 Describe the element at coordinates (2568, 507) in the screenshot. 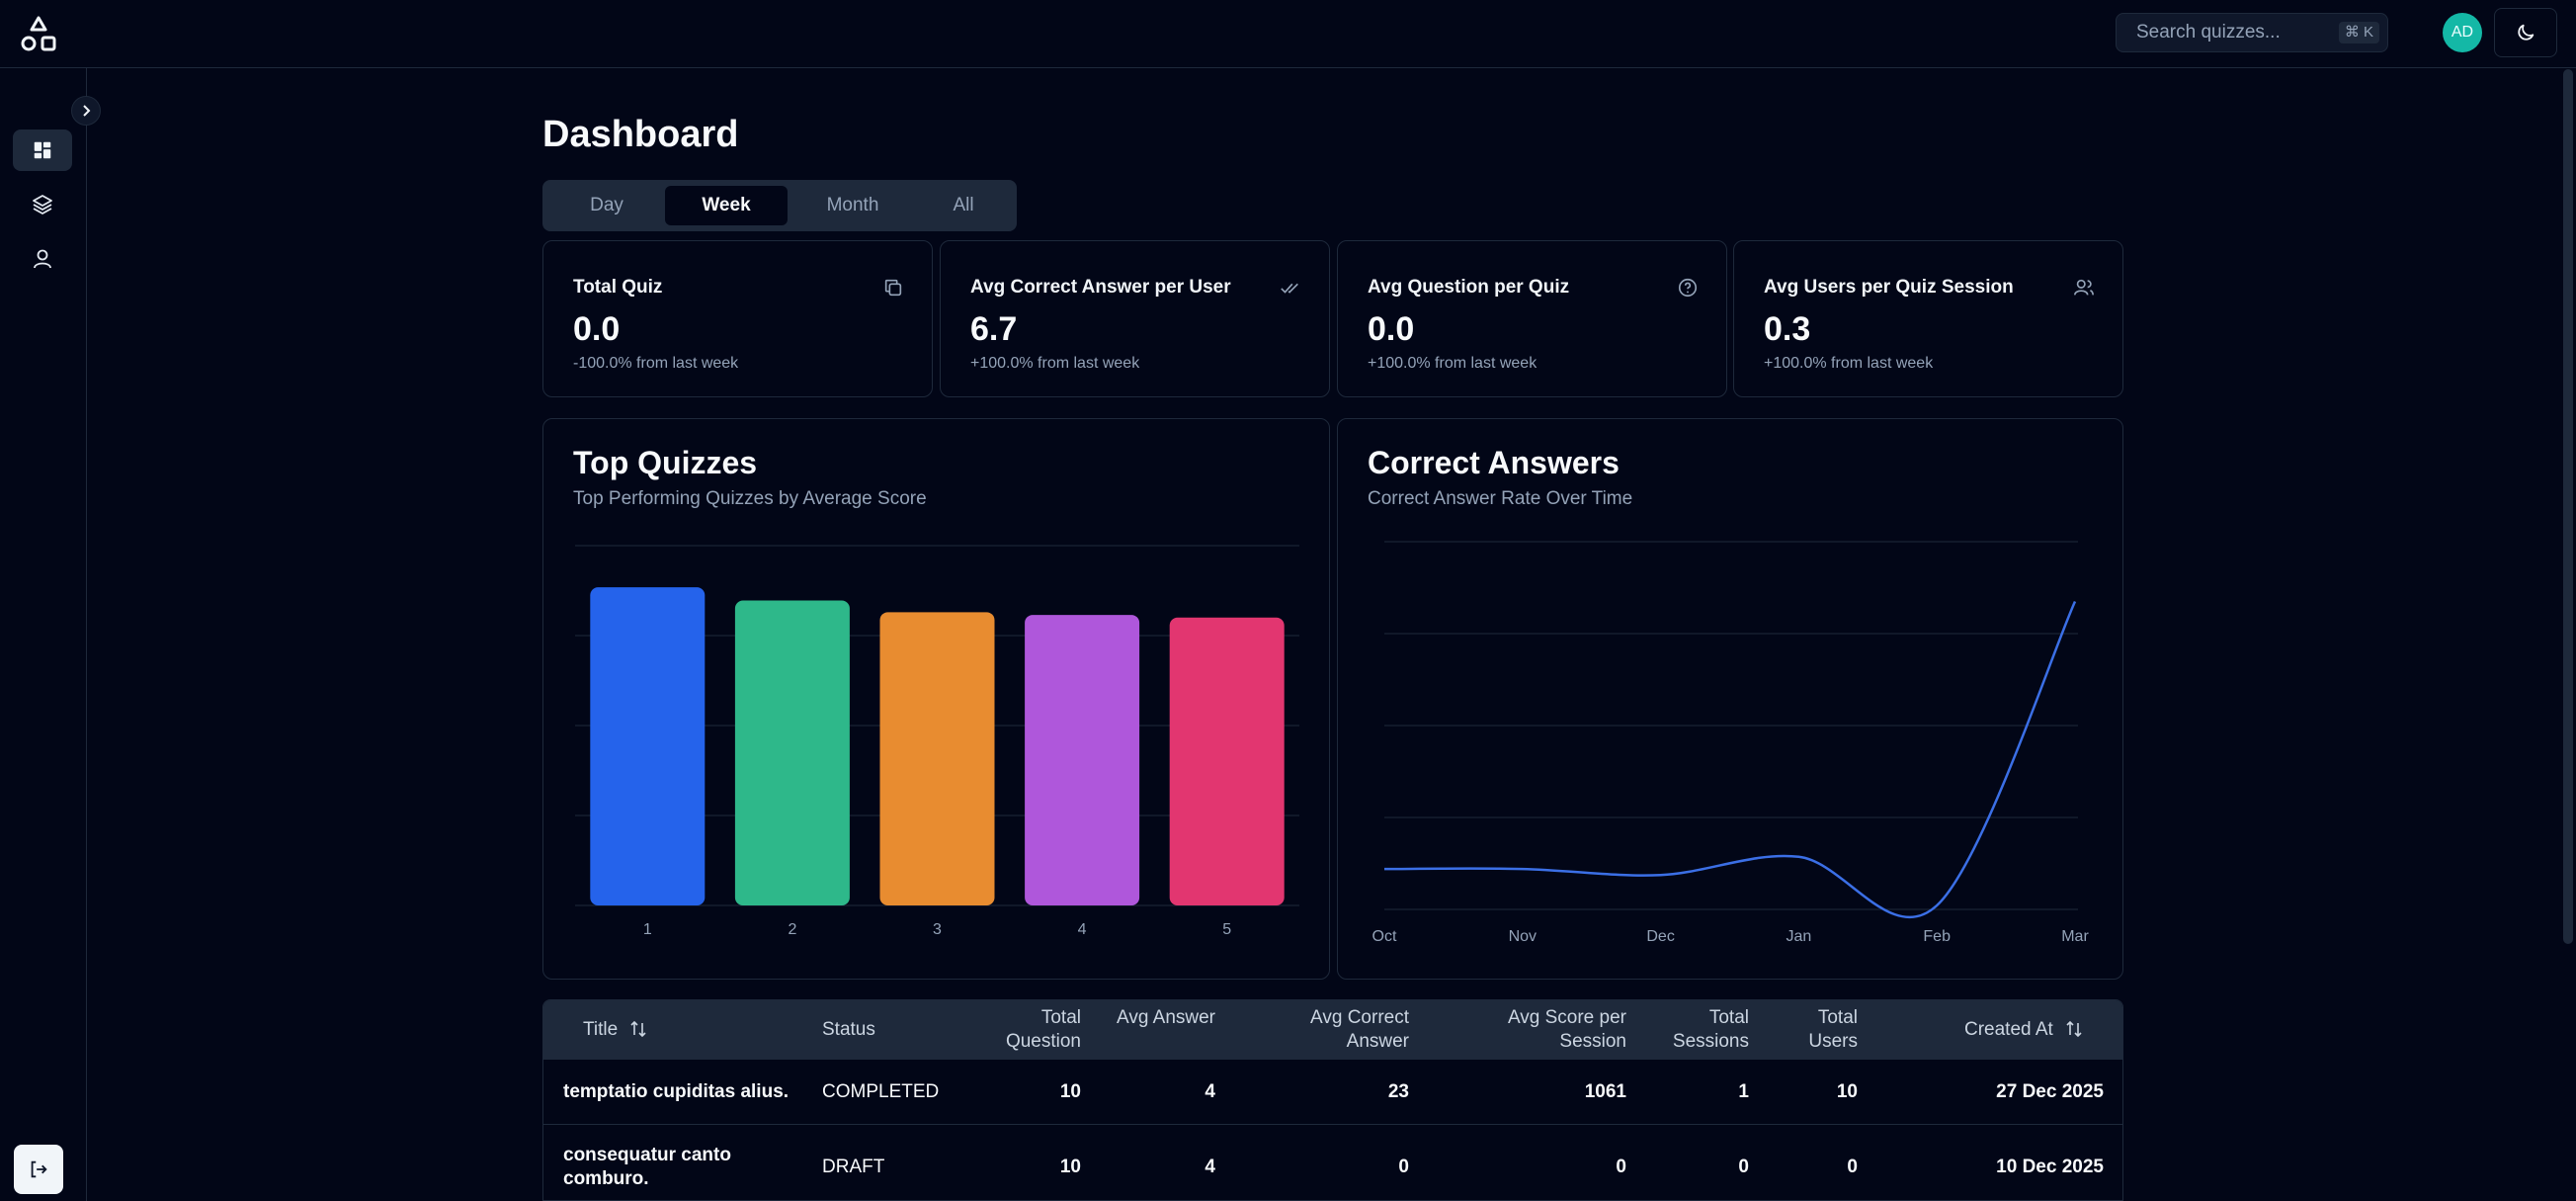

I see `scrollbar` at that location.